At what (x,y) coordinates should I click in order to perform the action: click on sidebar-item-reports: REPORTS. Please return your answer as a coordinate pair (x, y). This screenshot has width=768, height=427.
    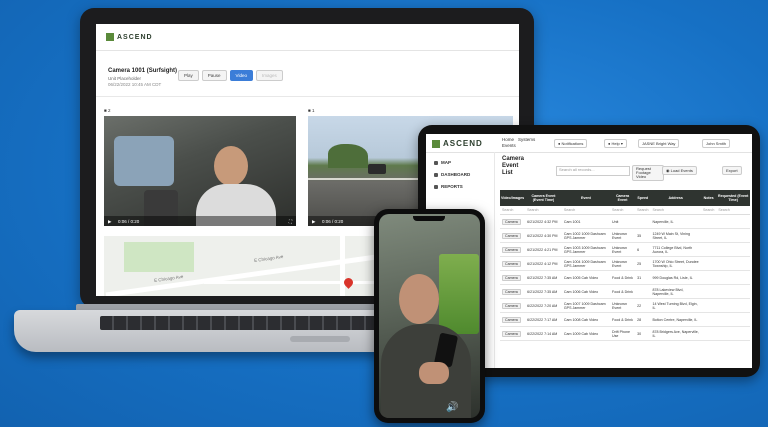
    Looking at the image, I should click on (448, 186).